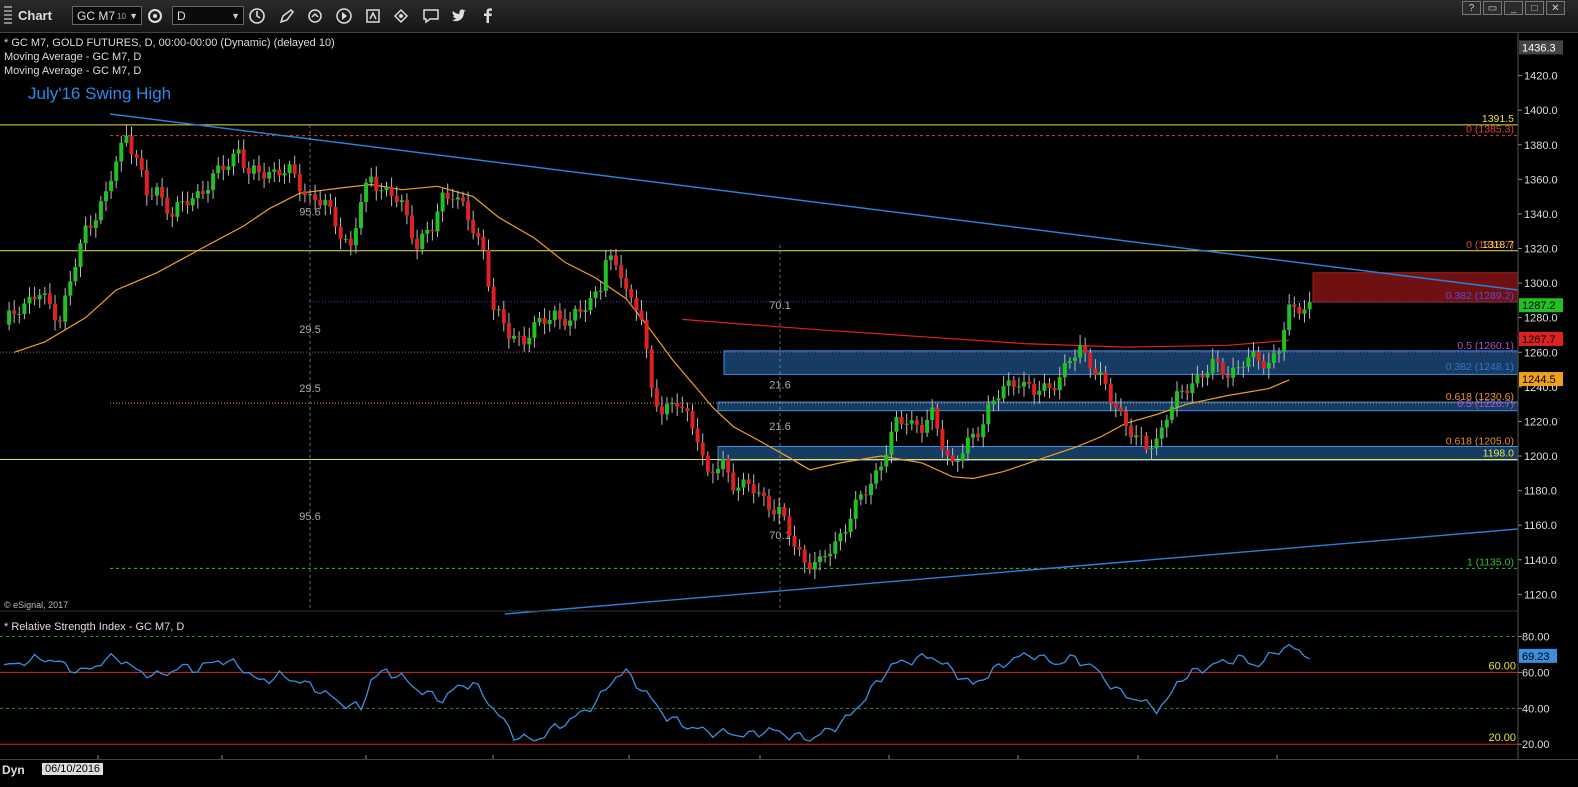 Image resolution: width=1578 pixels, height=787 pixels. What do you see at coordinates (36, 605) in the screenshot?
I see `esignal-watermark: © eSignal, 2017` at bounding box center [36, 605].